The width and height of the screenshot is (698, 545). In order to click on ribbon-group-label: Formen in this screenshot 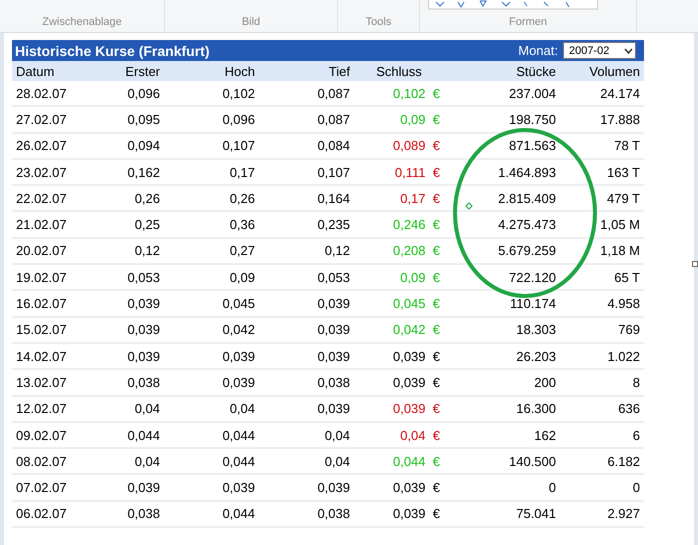, I will do `click(528, 22)`.